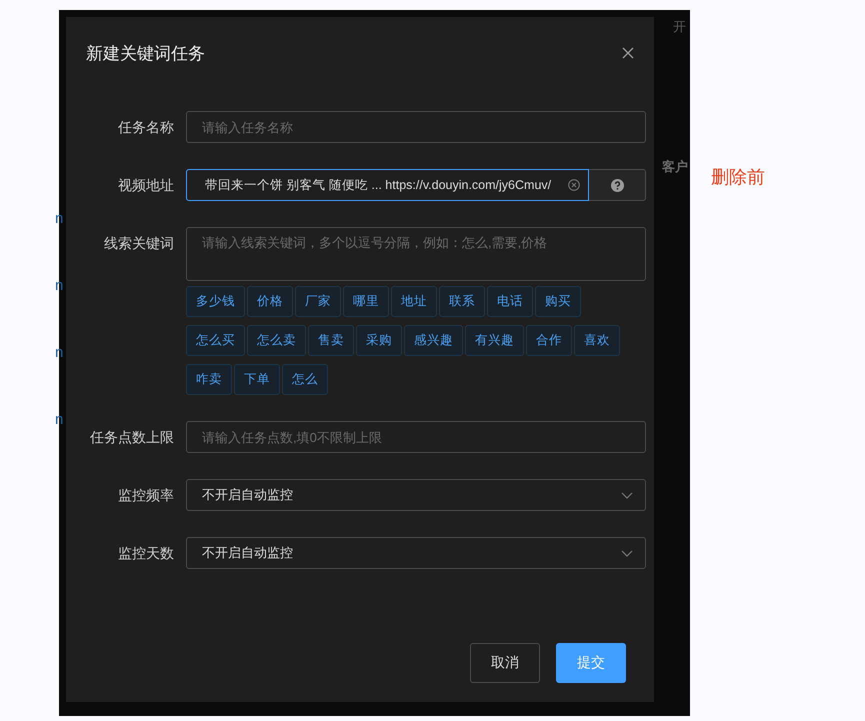 The height and width of the screenshot is (721, 865). I want to click on dialog-title: 新建关键词任务, so click(145, 53).